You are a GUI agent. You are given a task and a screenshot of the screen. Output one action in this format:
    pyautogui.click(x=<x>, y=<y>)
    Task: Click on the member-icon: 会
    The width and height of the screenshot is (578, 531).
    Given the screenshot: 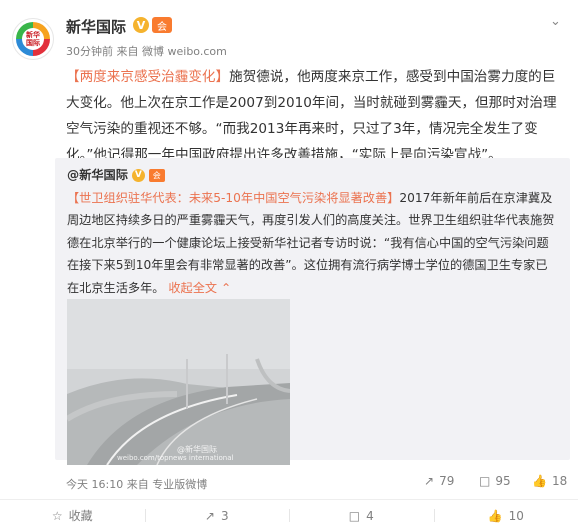 What is the action you would take?
    pyautogui.click(x=162, y=25)
    